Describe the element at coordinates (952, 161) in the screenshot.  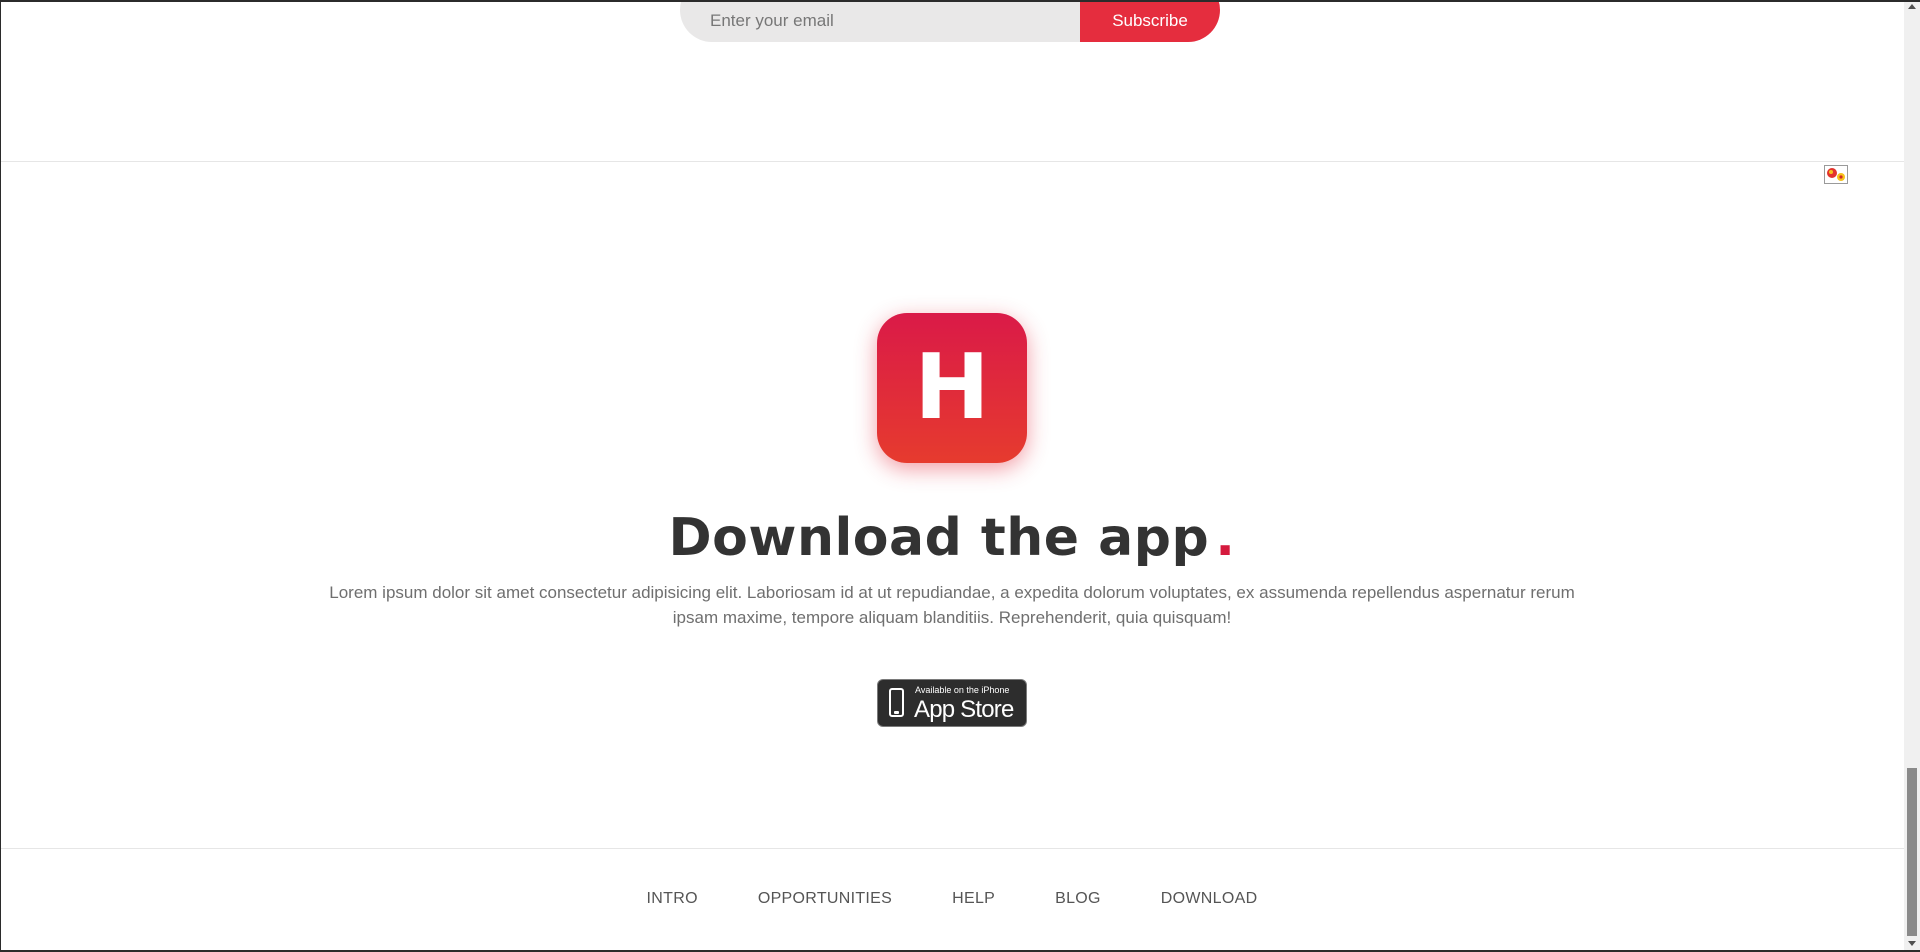
I see `section-divider` at that location.